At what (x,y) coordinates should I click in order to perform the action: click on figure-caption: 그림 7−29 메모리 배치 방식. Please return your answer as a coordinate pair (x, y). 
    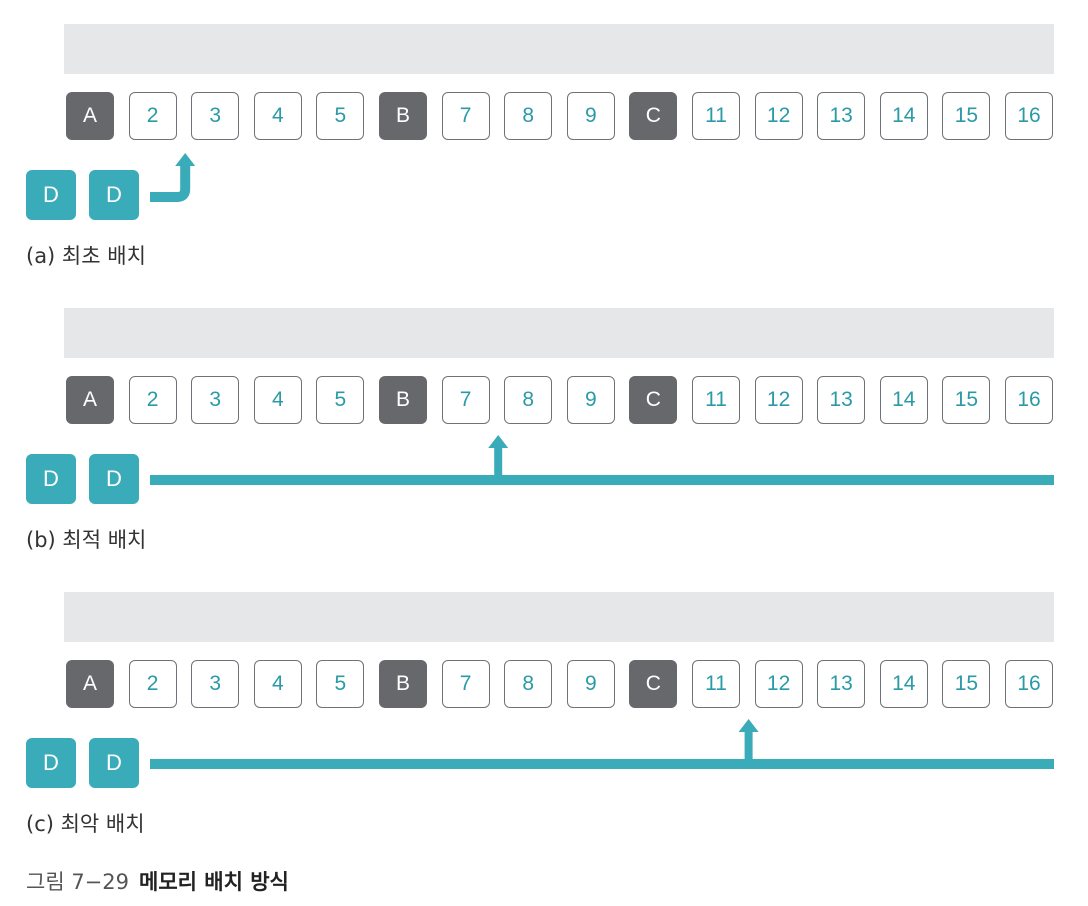
    Looking at the image, I should click on (157, 881).